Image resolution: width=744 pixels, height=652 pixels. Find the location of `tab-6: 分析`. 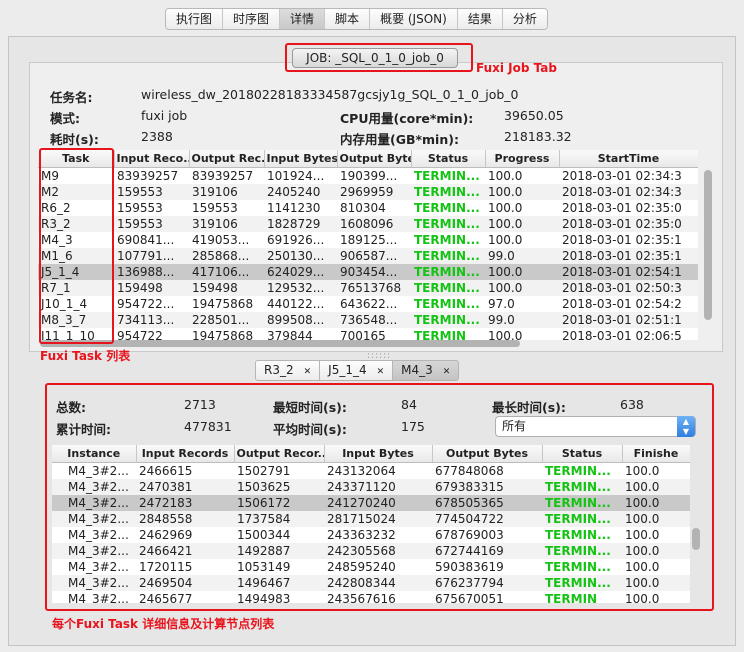

tab-6: 分析 is located at coordinates (524, 19).